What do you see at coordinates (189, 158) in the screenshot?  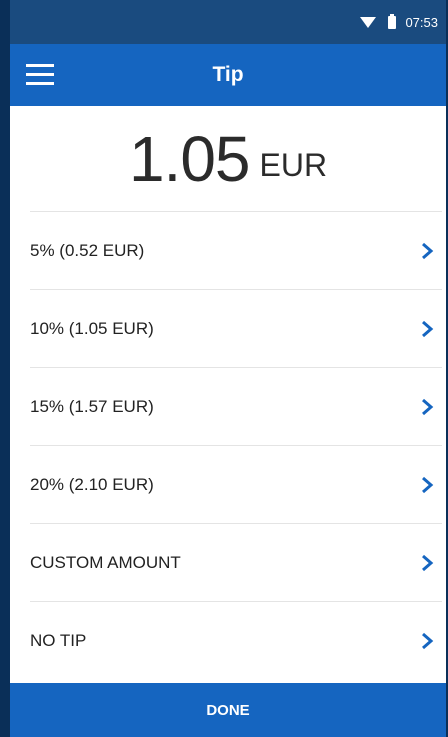 I see `amount-value: 1.05` at bounding box center [189, 158].